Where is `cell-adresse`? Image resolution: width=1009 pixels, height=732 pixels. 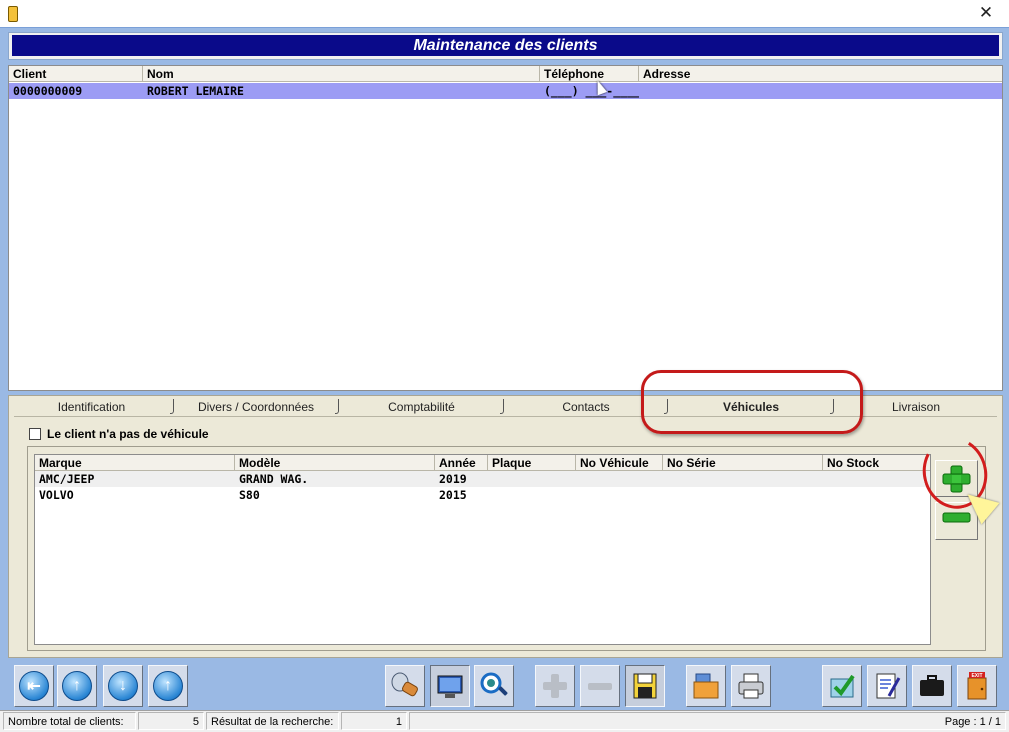
cell-adresse is located at coordinates (820, 91).